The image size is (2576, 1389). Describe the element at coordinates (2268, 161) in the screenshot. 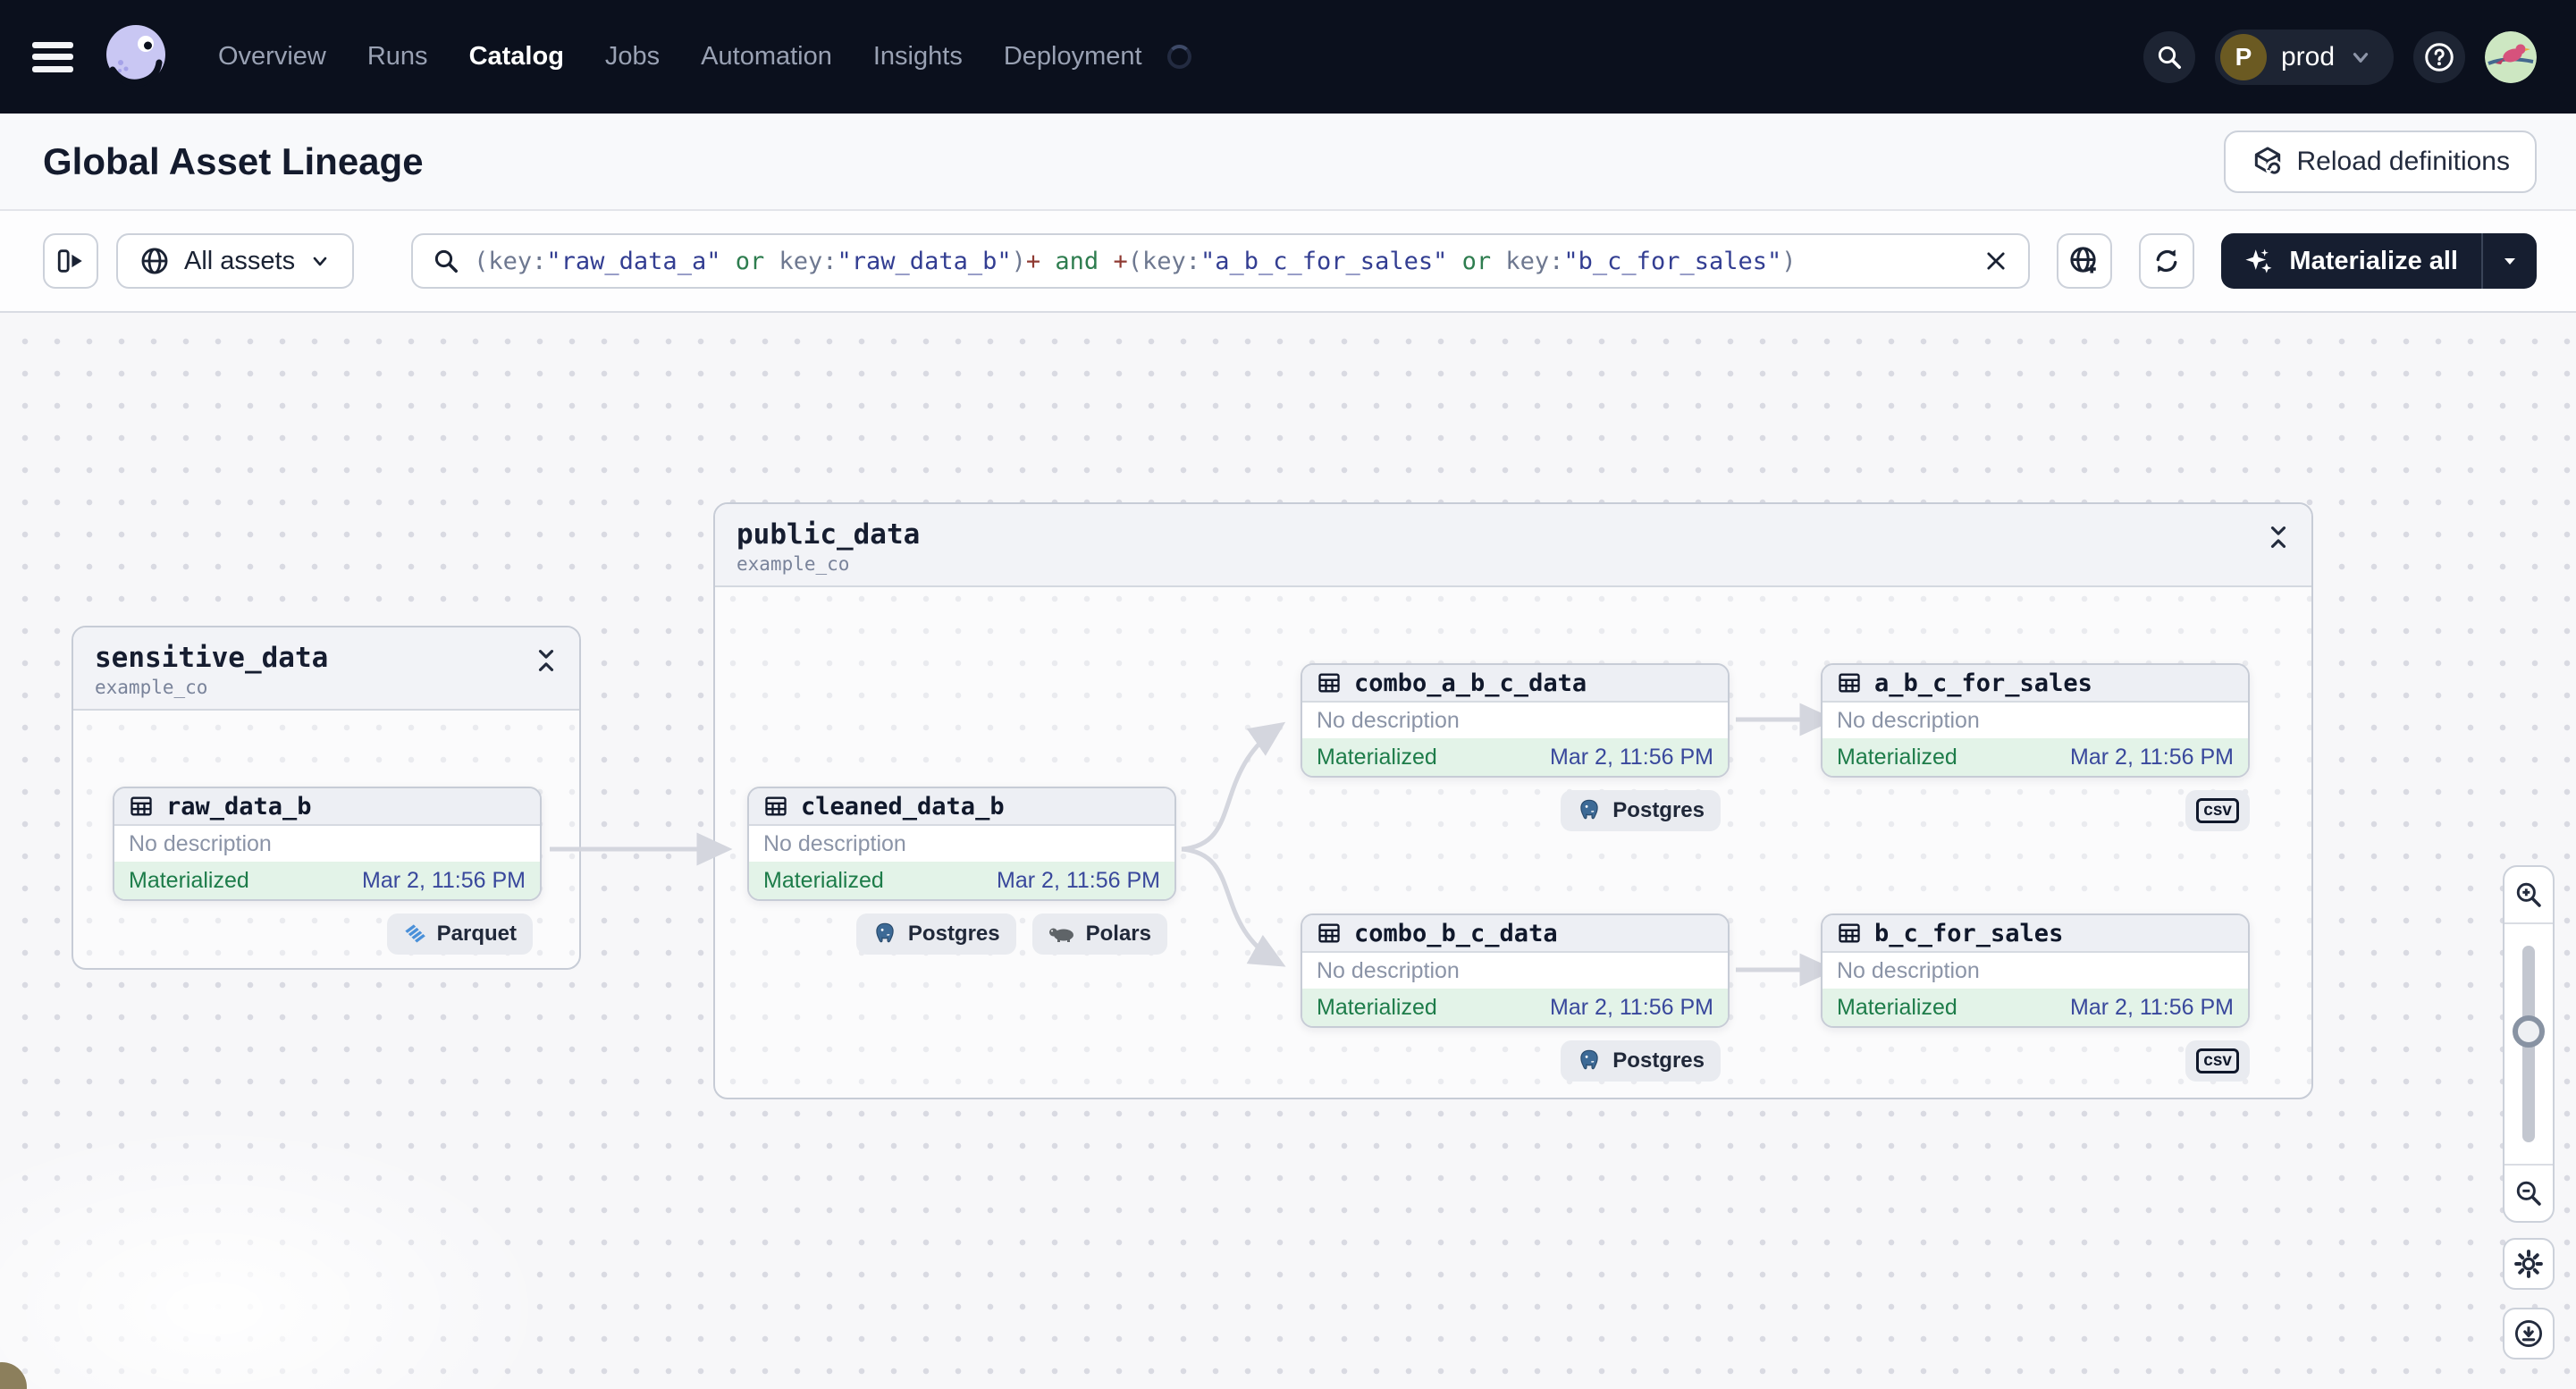

I see `reload-definitions-icon` at that location.